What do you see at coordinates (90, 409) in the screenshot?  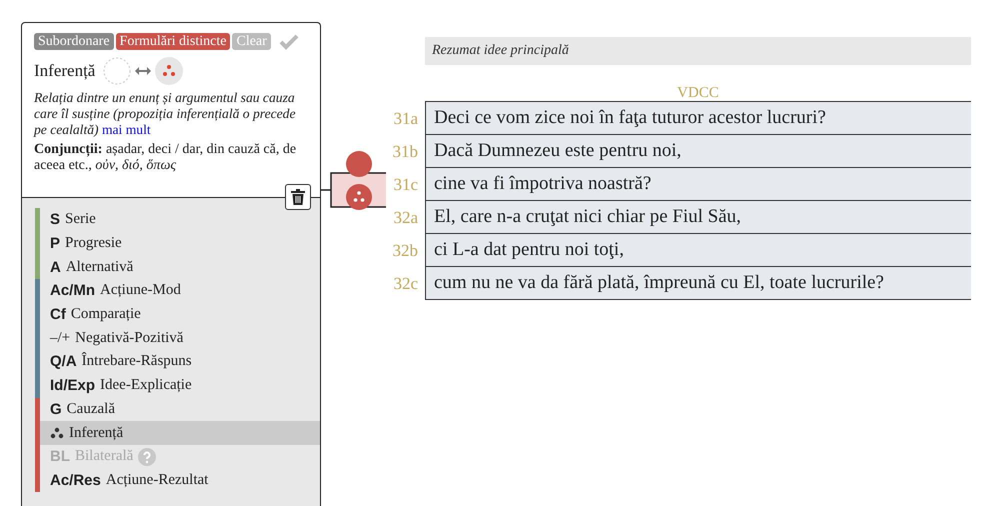 I see `relation-label: Cauzală` at bounding box center [90, 409].